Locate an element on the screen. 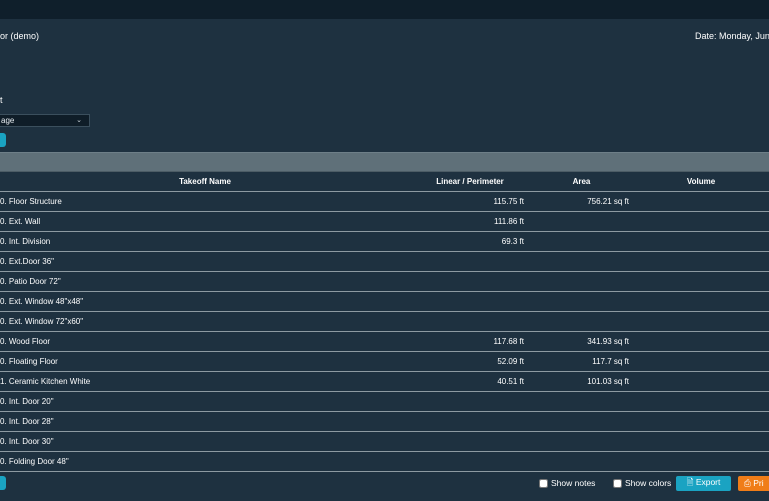 Image resolution: width=769 pixels, height=501 pixels. area-cell: 341.93 sq ft is located at coordinates (581, 341).